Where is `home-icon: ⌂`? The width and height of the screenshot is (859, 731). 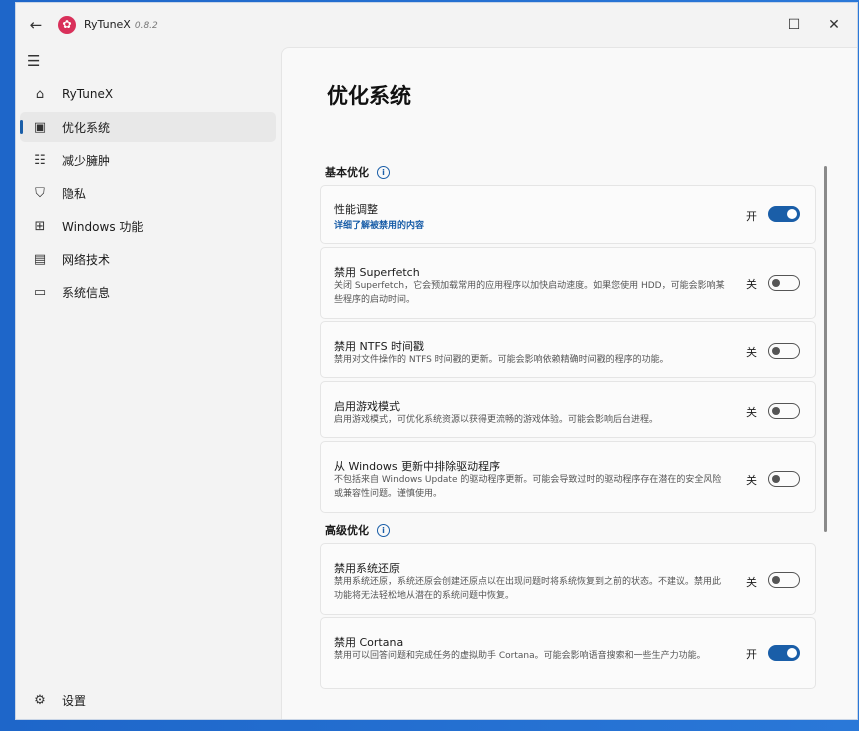 home-icon: ⌂ is located at coordinates (40, 94).